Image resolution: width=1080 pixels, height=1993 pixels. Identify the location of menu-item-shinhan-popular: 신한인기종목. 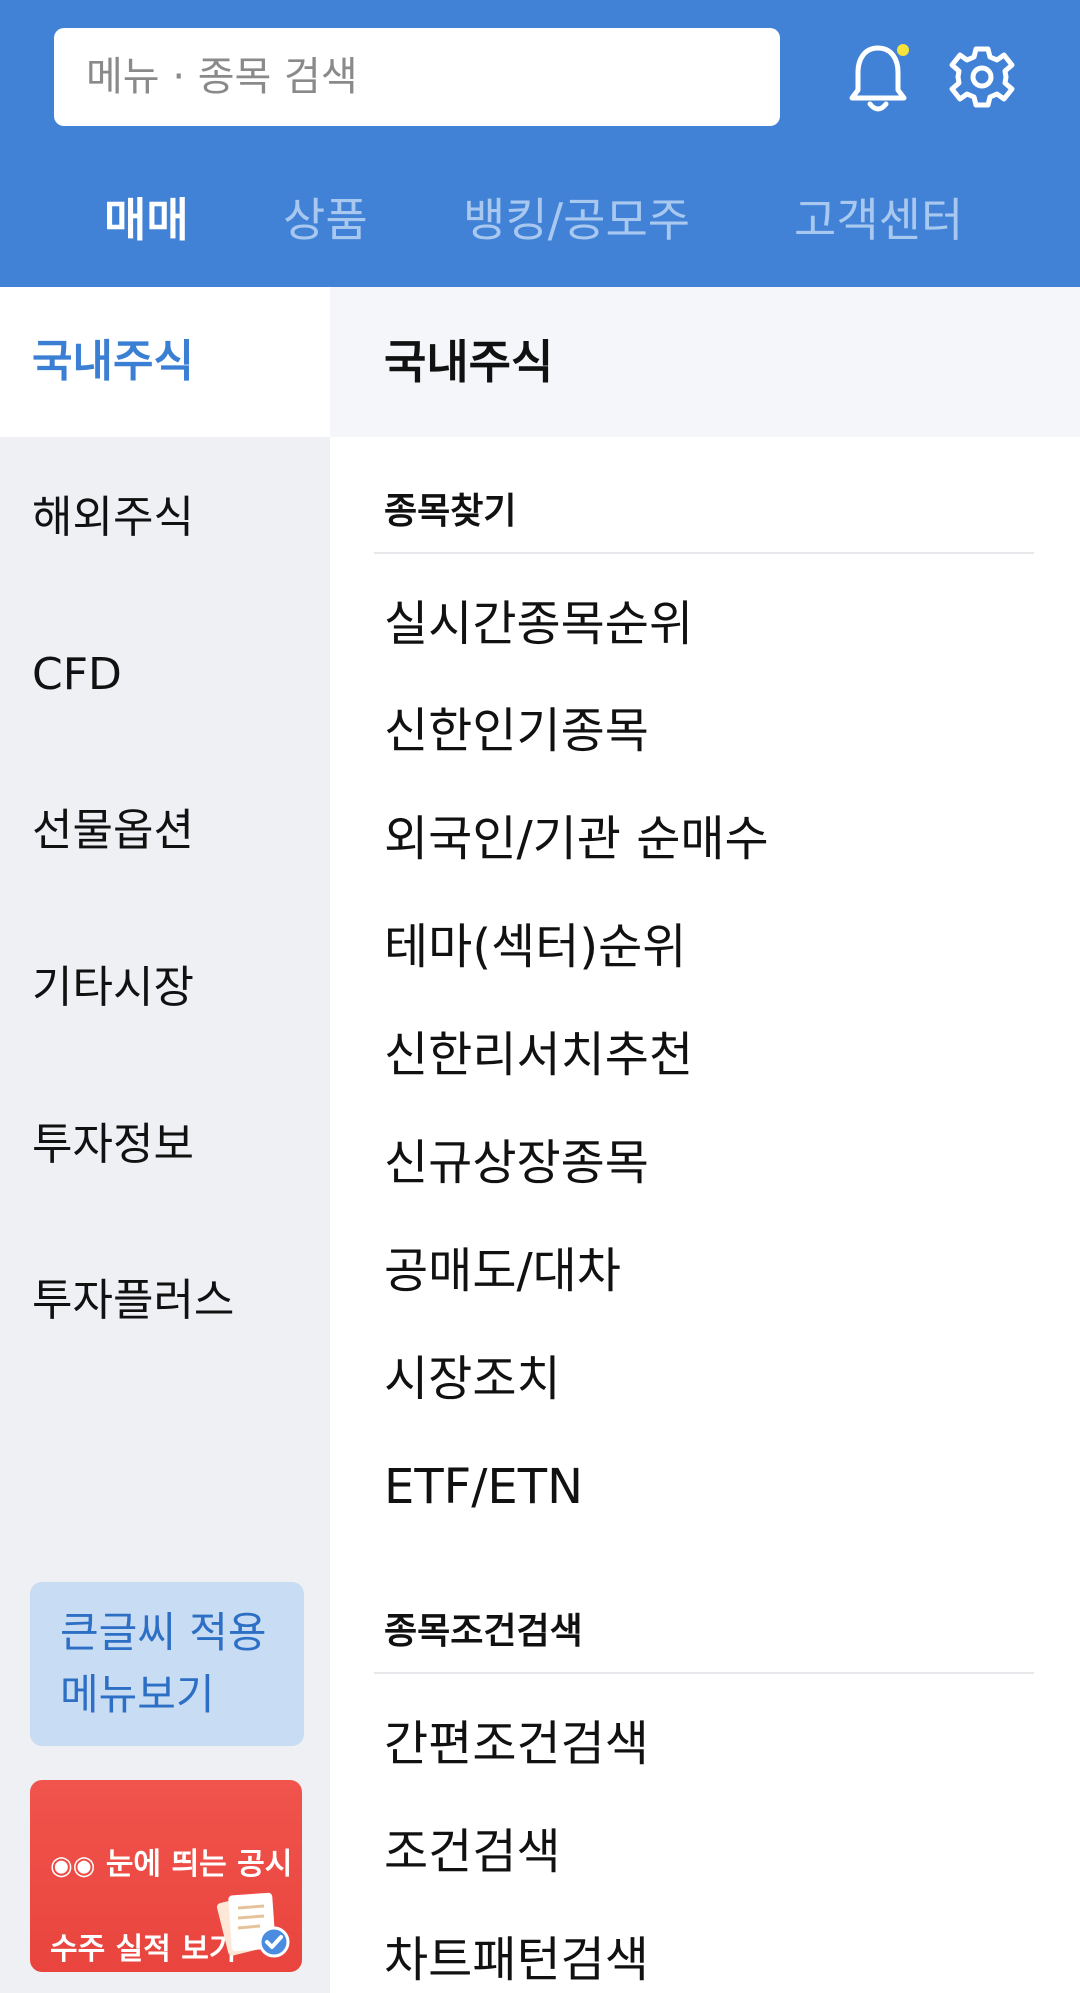
(516, 731).